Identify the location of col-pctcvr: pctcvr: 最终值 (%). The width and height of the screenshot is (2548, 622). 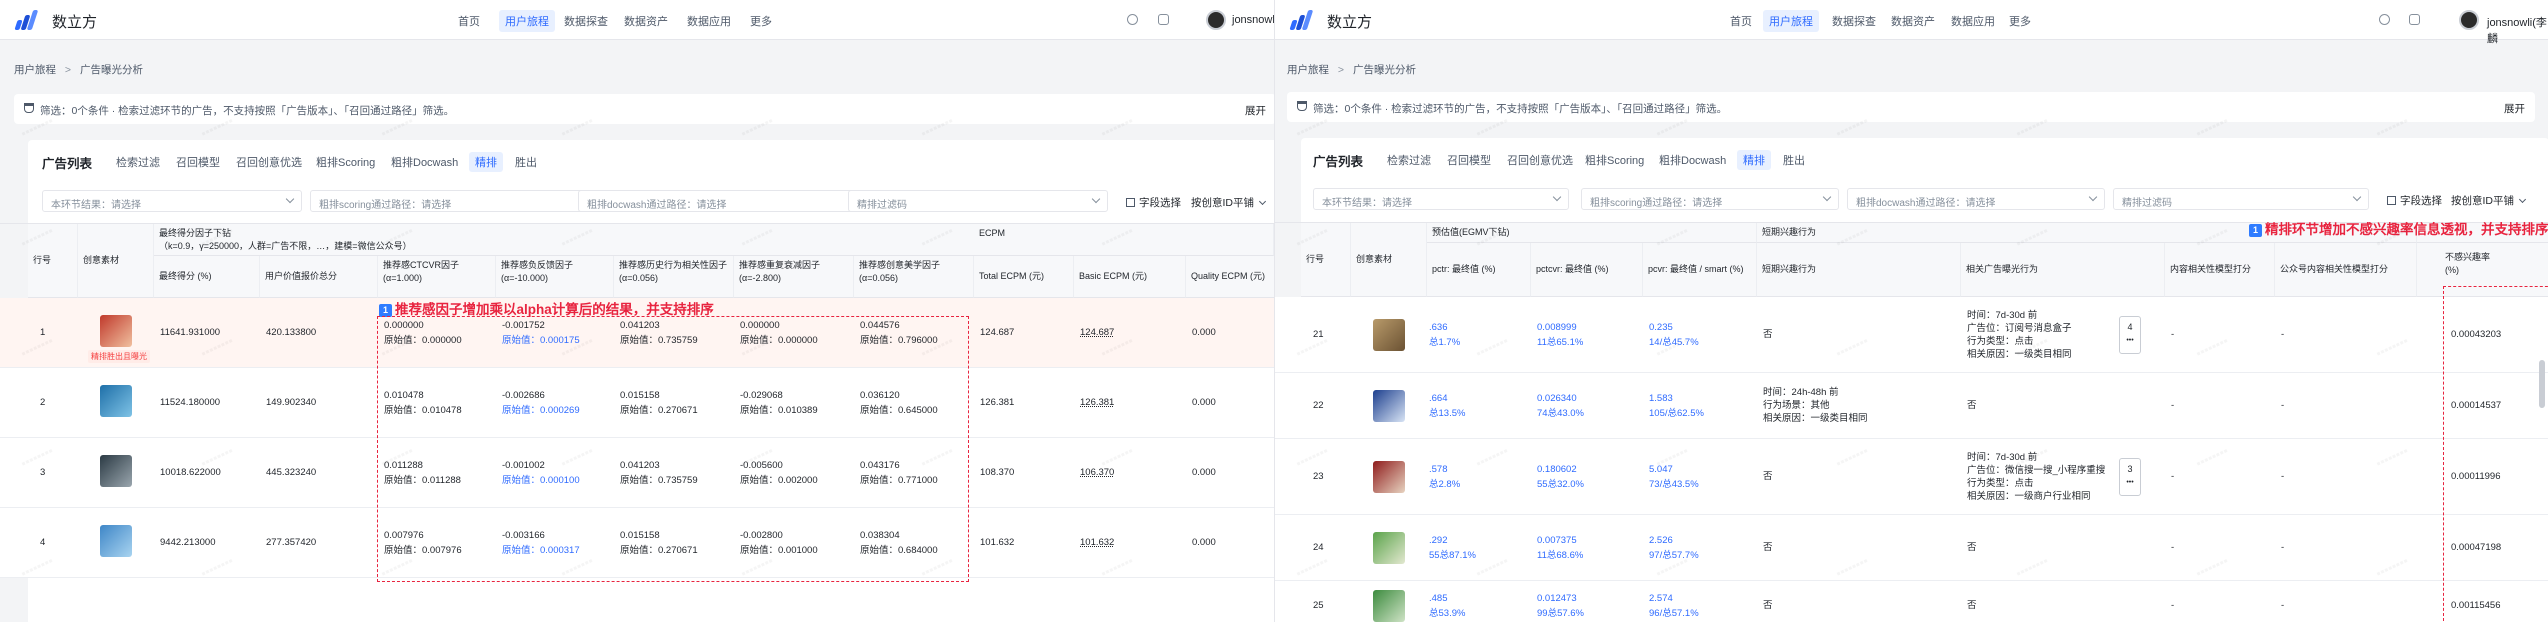
(1587, 270).